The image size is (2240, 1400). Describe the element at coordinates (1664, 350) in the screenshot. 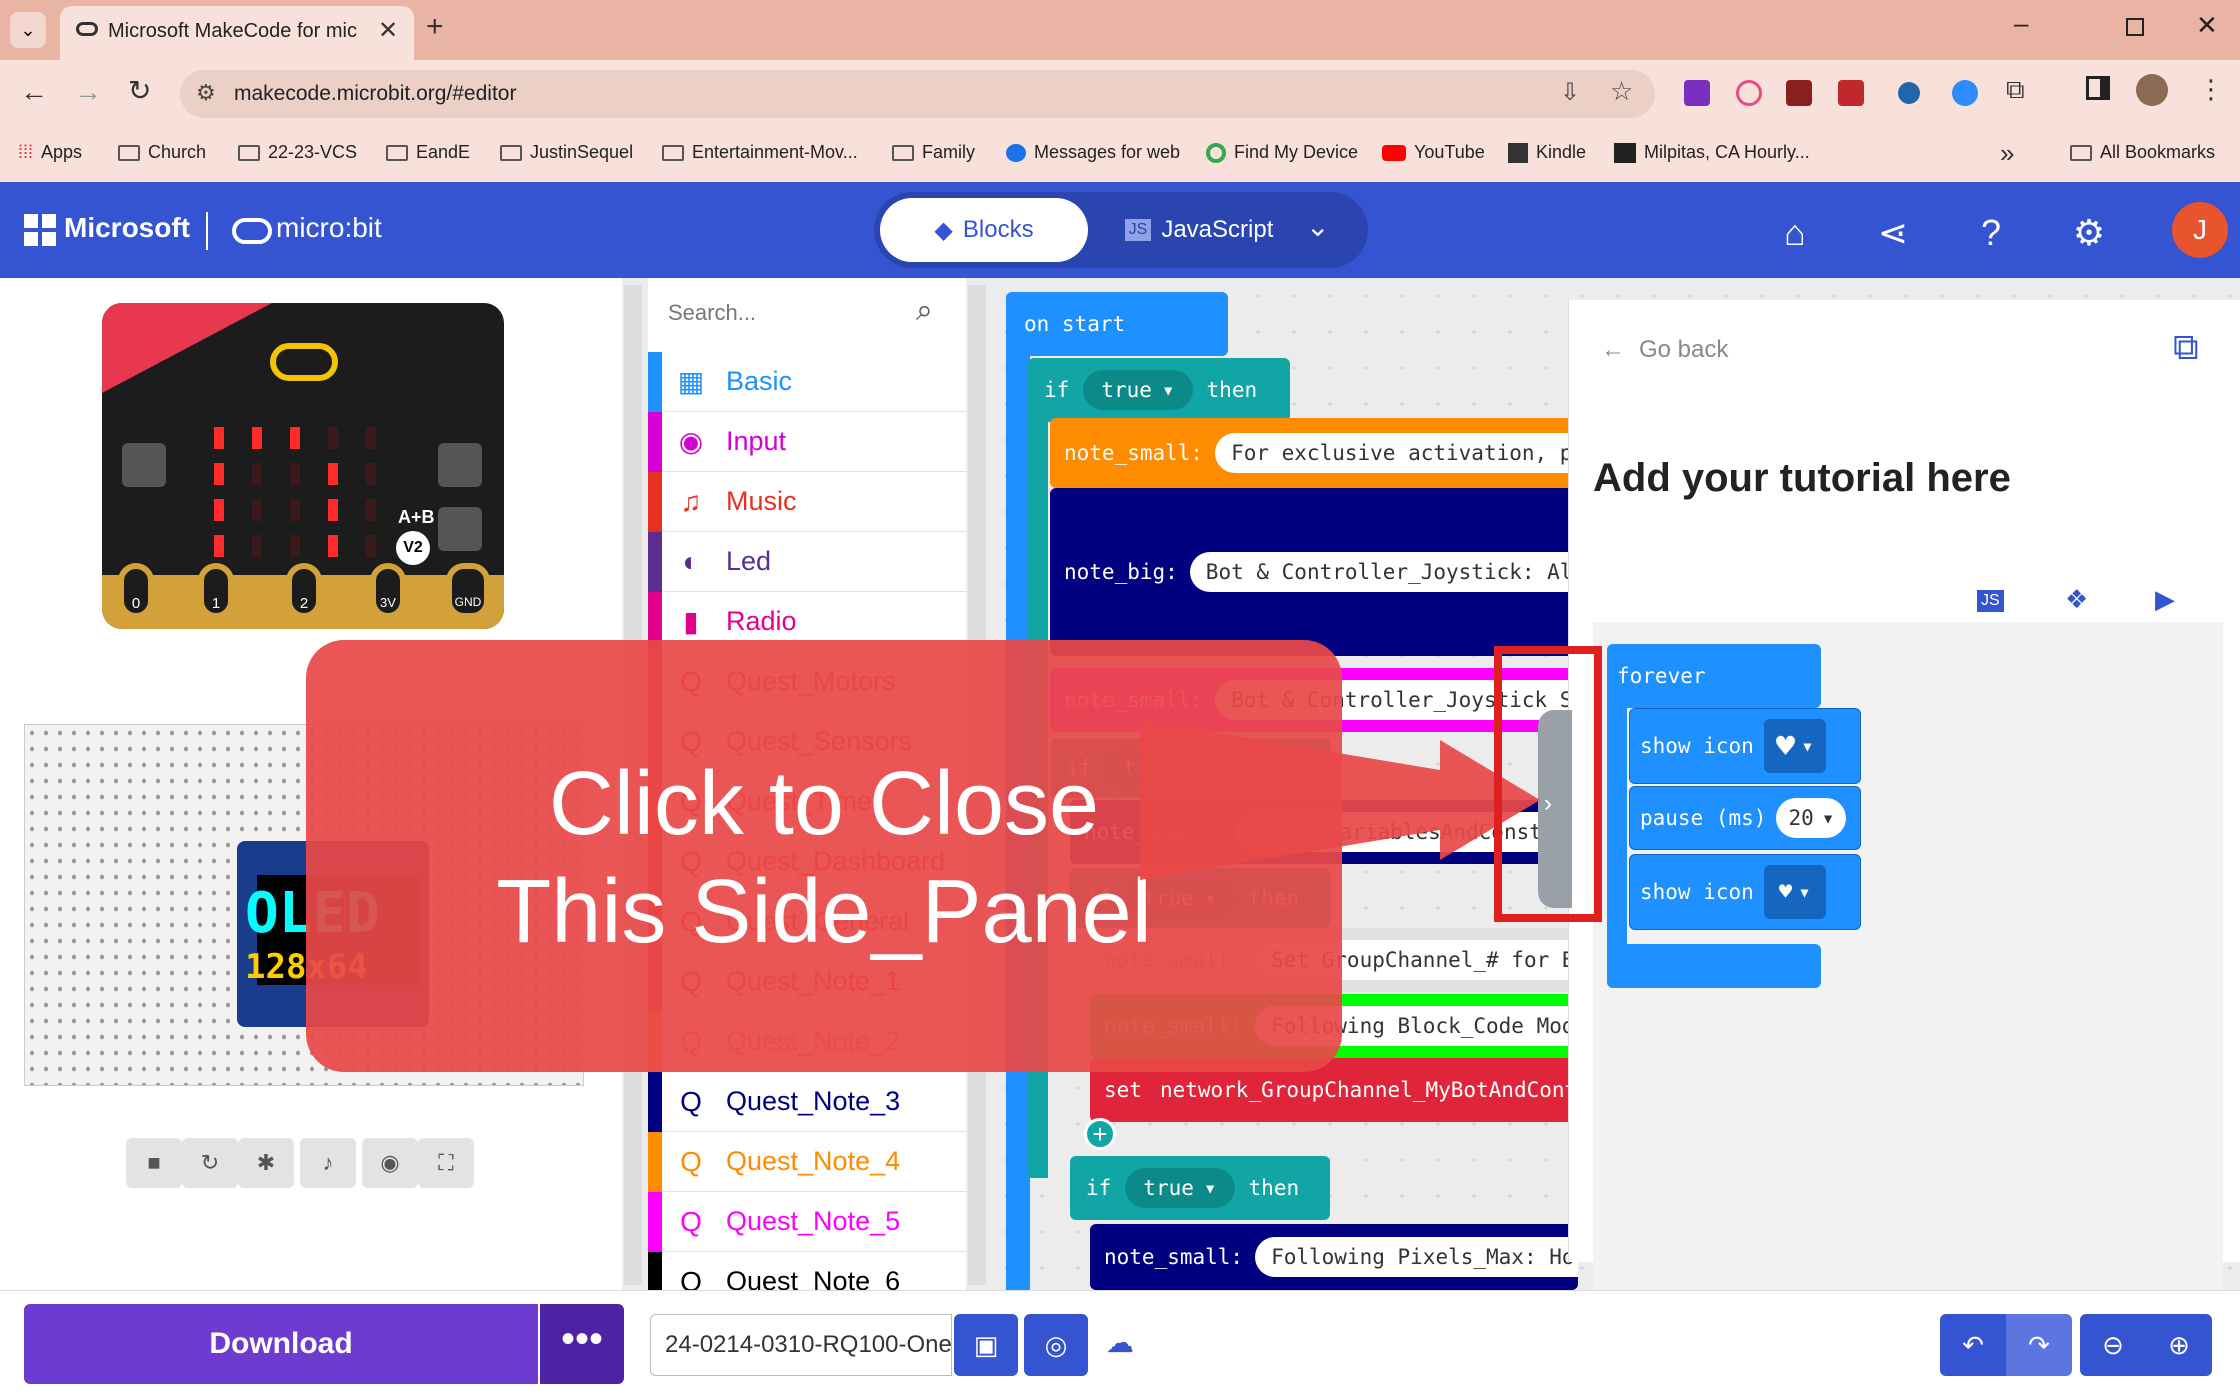

I see `go-back-button: ← Go back` at that location.